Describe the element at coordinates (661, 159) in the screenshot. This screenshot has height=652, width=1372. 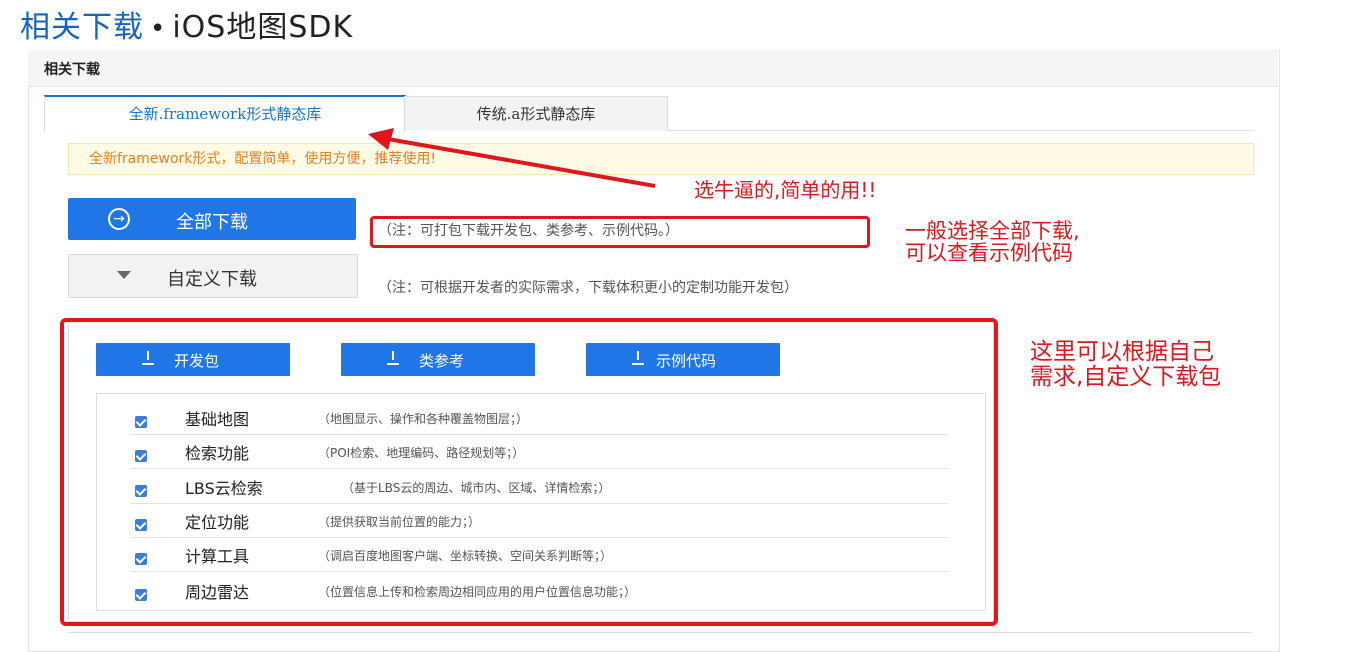
I see `recommend-notice: 全新framework形式，配置简单，使用方便，推荐使用!` at that location.